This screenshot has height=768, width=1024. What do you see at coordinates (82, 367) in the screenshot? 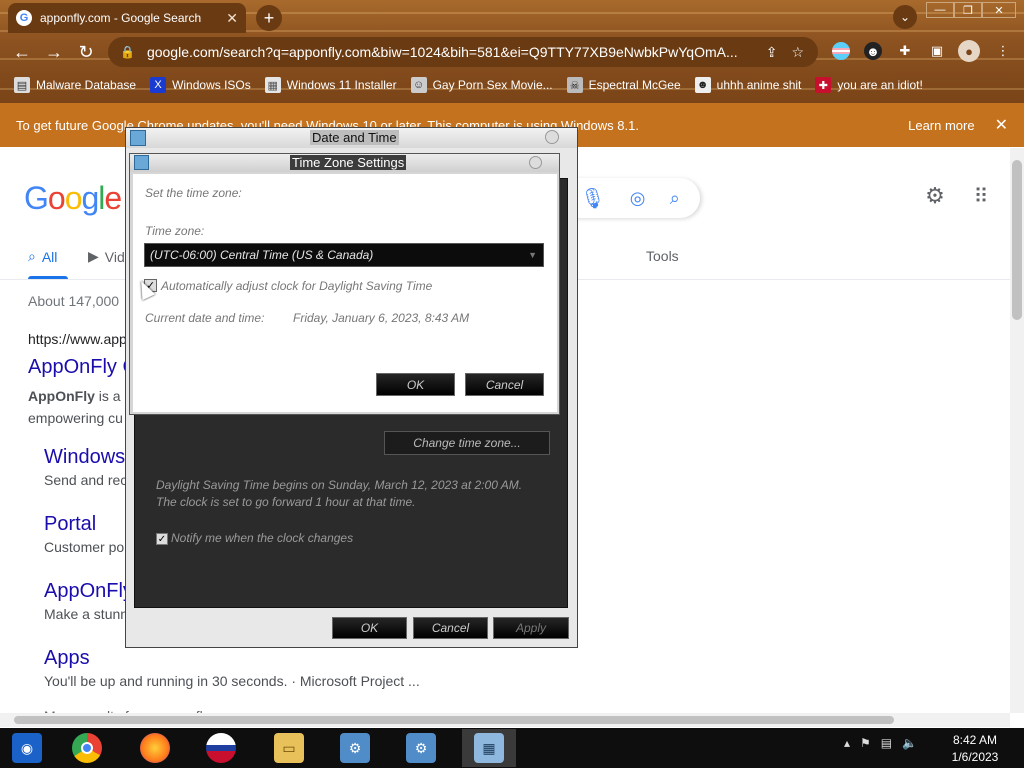
I see `result-title: AppOnFly C` at bounding box center [82, 367].